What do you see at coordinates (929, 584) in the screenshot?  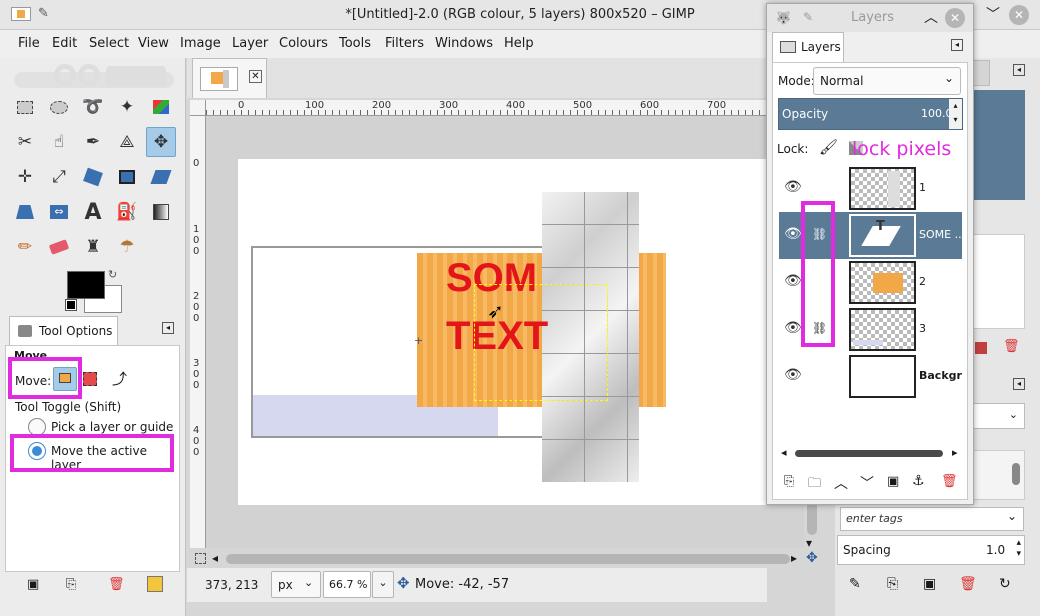 I see `dock-duplicate-icon: ▣` at bounding box center [929, 584].